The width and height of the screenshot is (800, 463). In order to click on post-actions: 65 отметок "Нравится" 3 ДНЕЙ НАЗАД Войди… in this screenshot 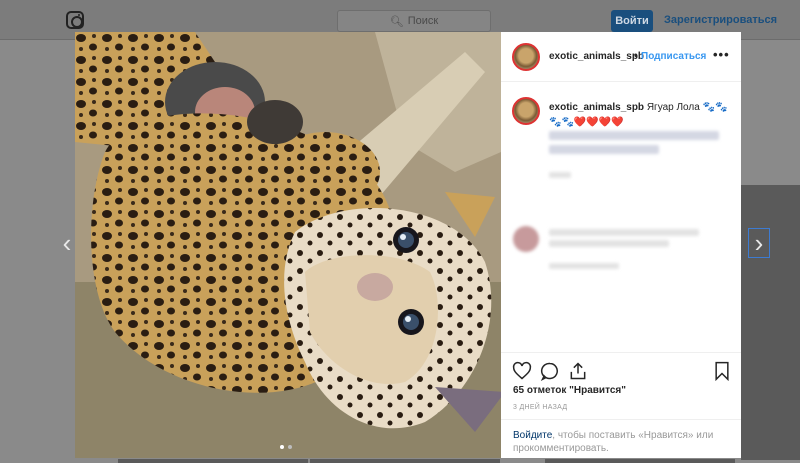, I will do `click(621, 405)`.